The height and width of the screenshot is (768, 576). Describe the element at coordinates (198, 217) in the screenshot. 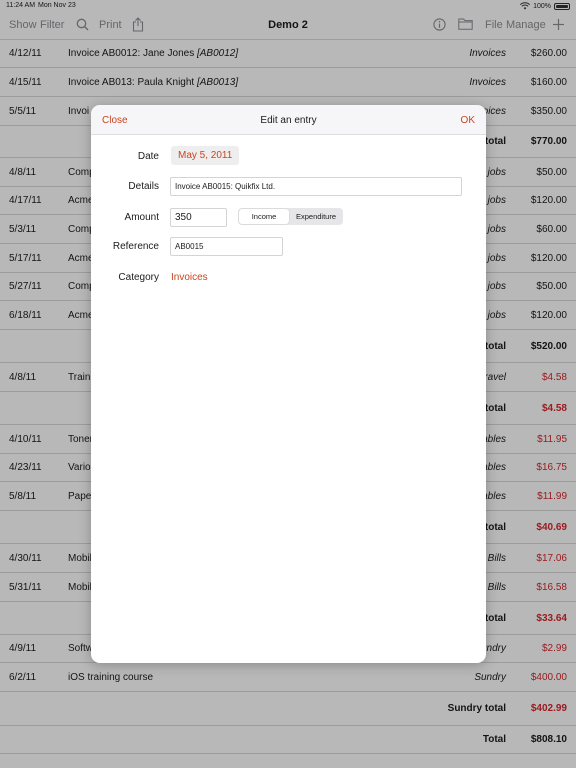

I see `amount-field: 350` at that location.